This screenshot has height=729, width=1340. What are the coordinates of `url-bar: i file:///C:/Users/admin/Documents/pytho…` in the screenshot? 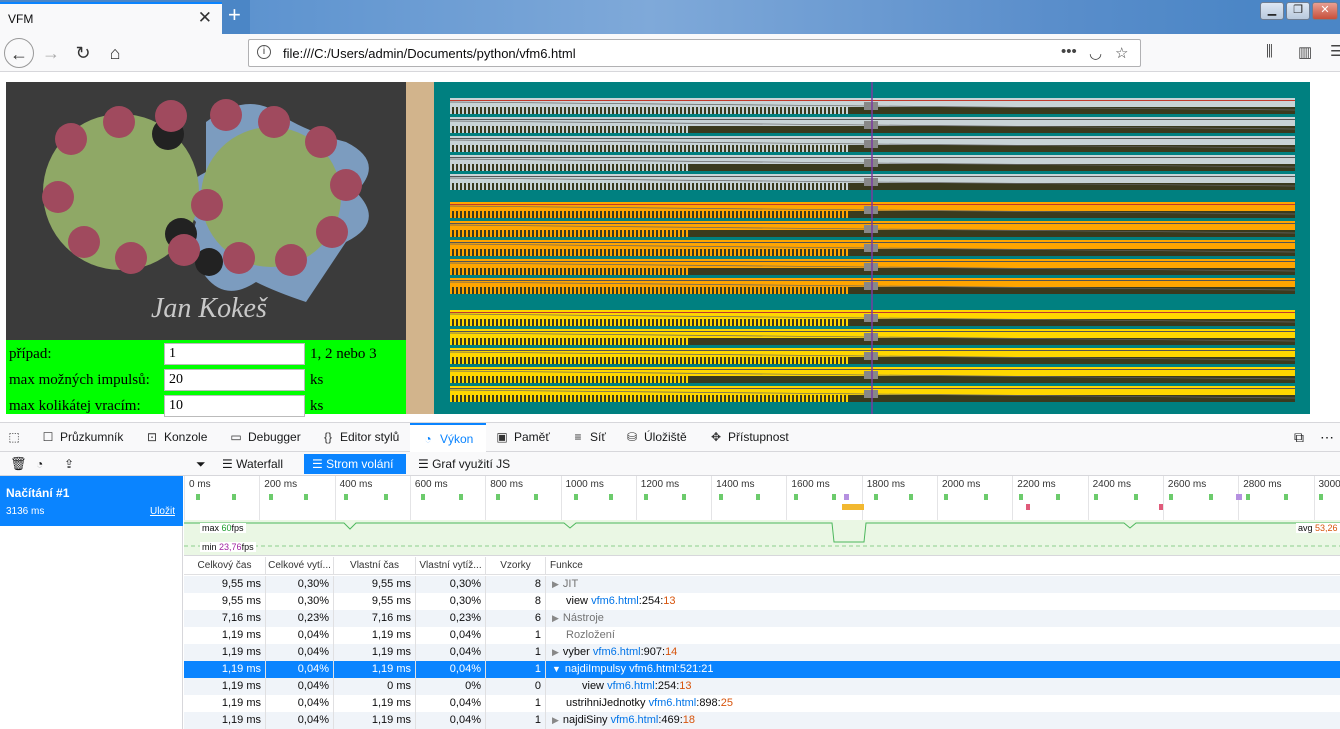 It's located at (694, 53).